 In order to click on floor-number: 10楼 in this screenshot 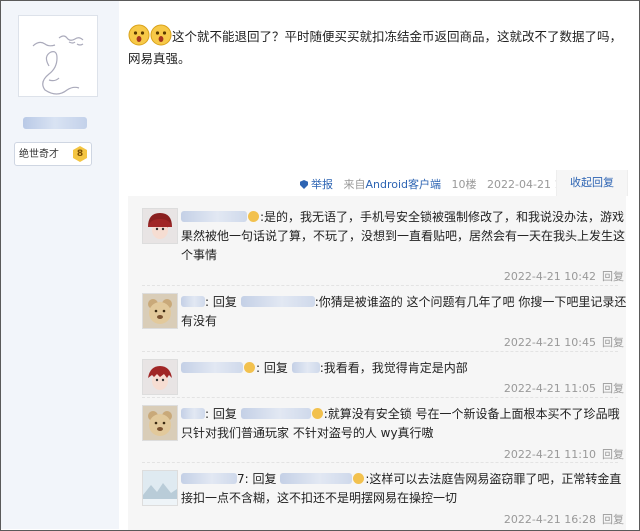, I will do `click(464, 184)`.